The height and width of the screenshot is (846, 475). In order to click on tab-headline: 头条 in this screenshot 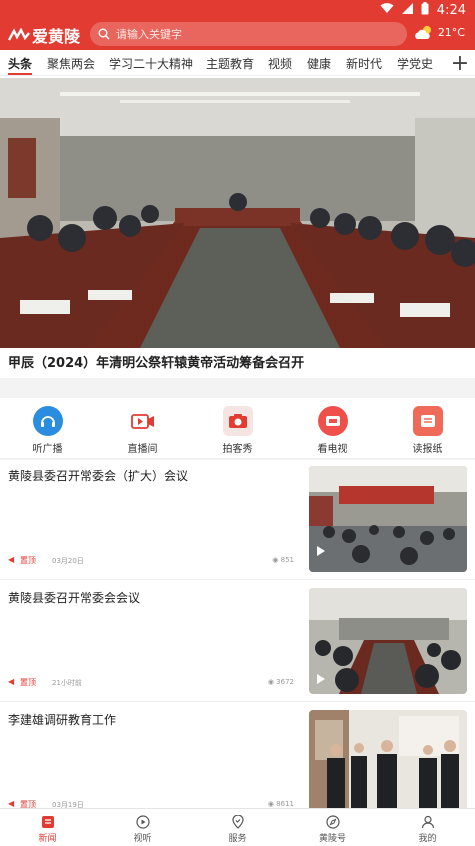, I will do `click(20, 63)`.